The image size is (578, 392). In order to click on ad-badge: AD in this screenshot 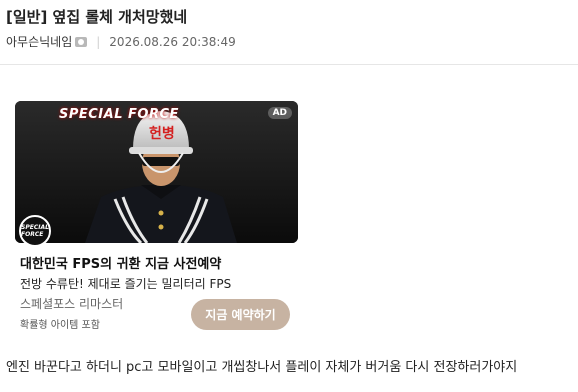, I will do `click(279, 113)`.